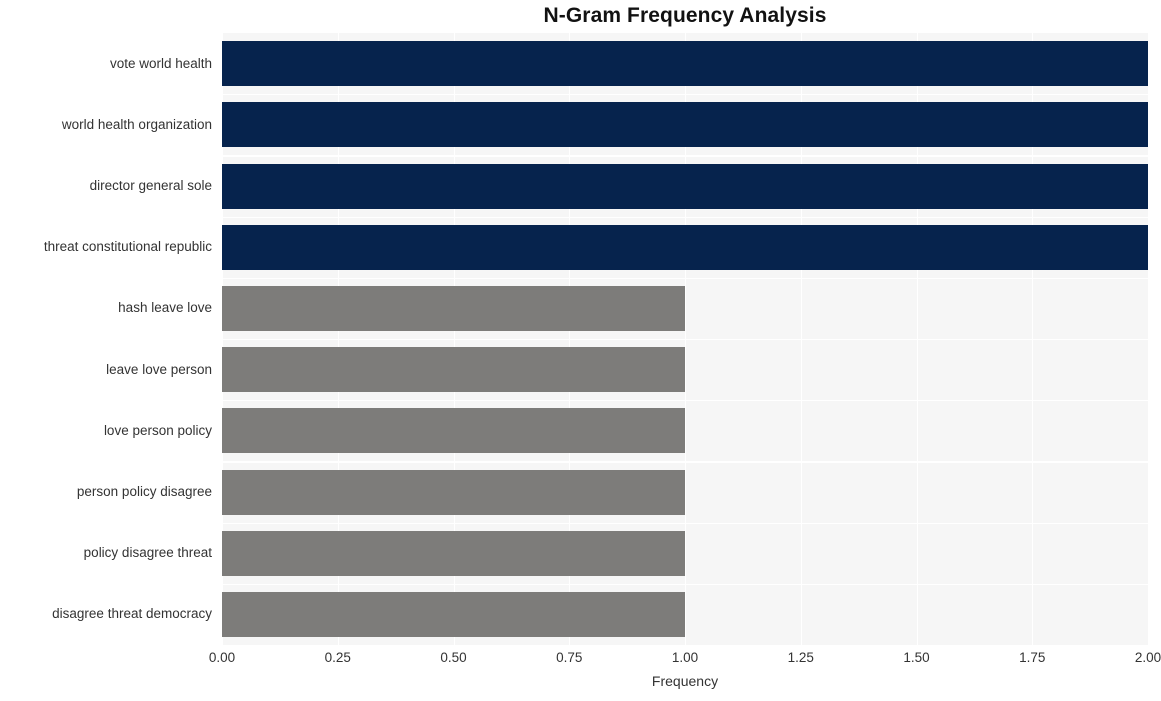  What do you see at coordinates (1032, 657) in the screenshot?
I see `x-tick-label: 1.75` at bounding box center [1032, 657].